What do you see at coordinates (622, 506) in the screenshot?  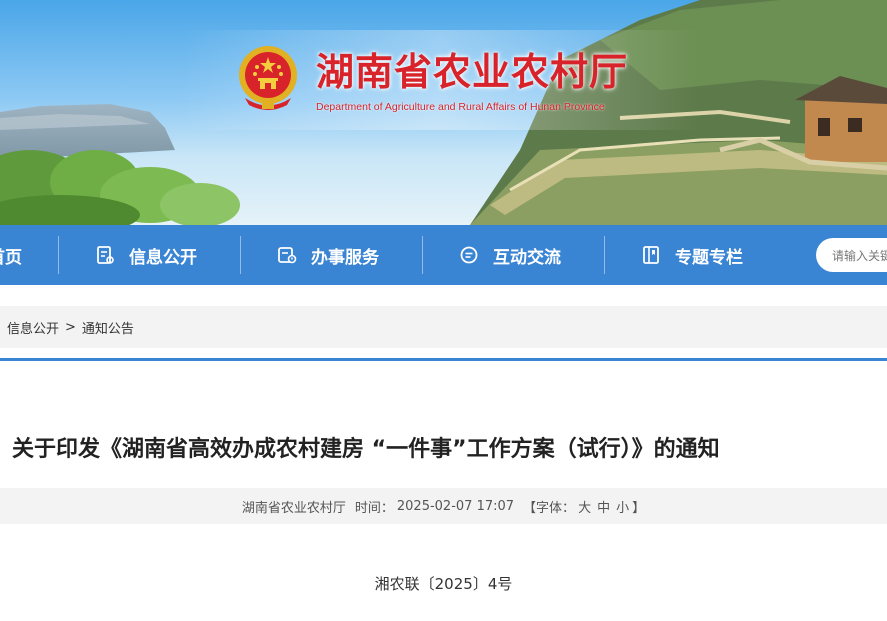 I see `font-size-small-button: 小` at bounding box center [622, 506].